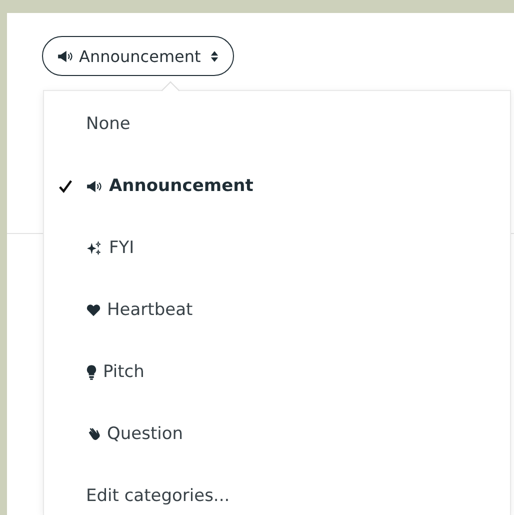  Describe the element at coordinates (277, 248) in the screenshot. I see `menu-item: FYI` at that location.